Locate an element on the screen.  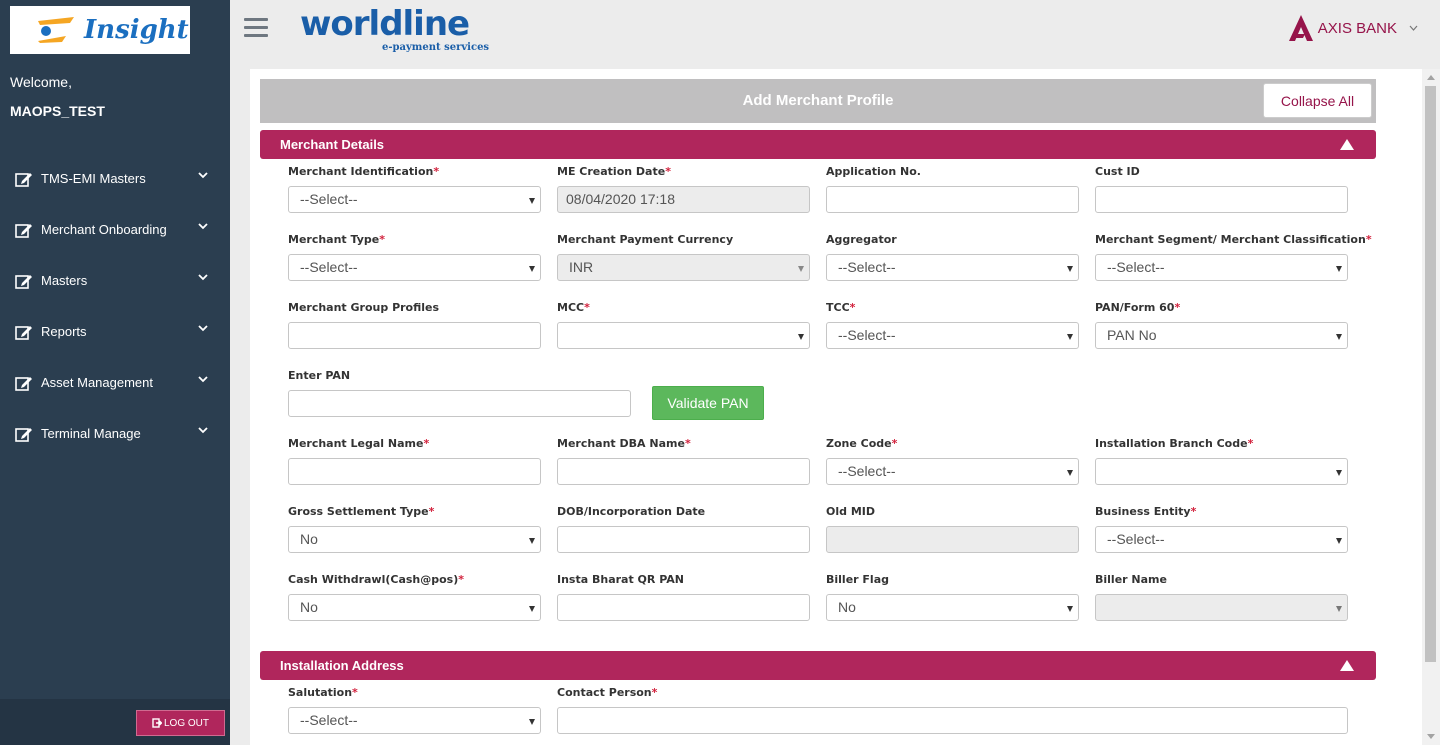
username: MAOPS_TEST is located at coordinates (57, 111).